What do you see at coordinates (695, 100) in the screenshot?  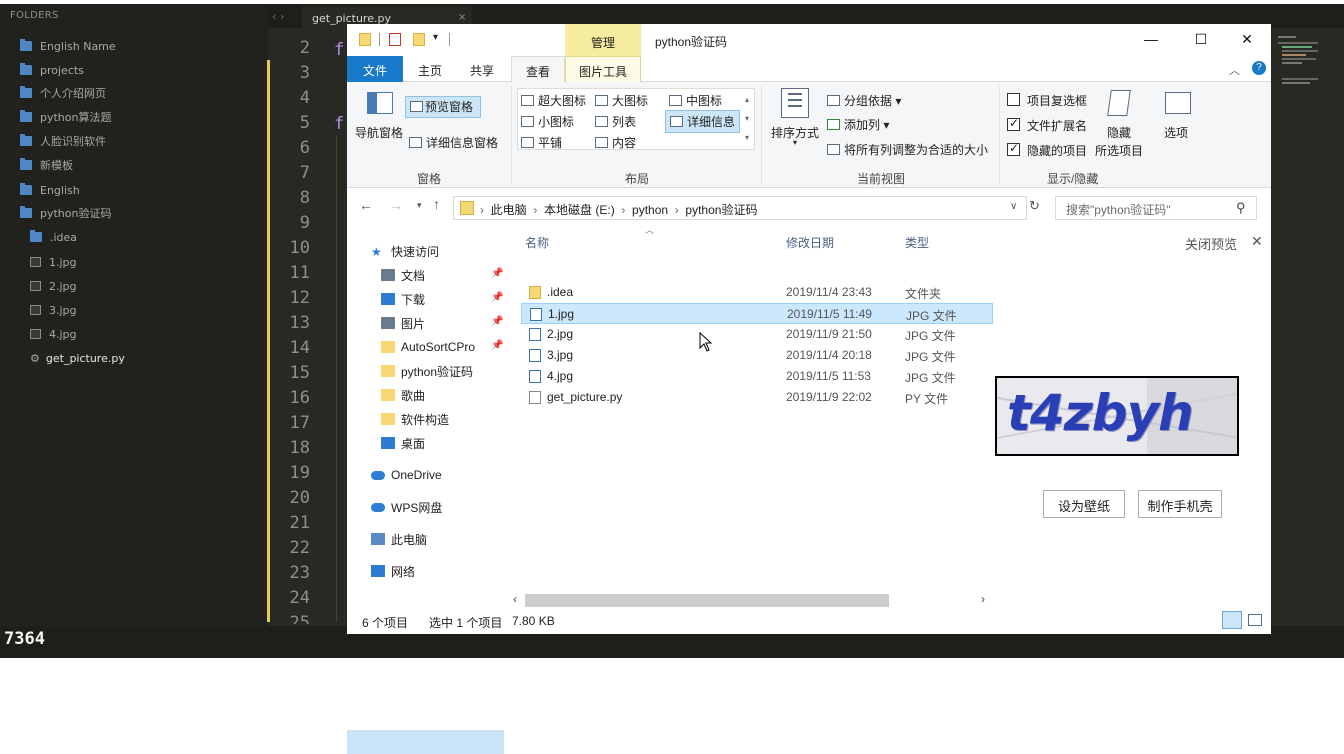 I see `medium-icons-option: 中图标` at bounding box center [695, 100].